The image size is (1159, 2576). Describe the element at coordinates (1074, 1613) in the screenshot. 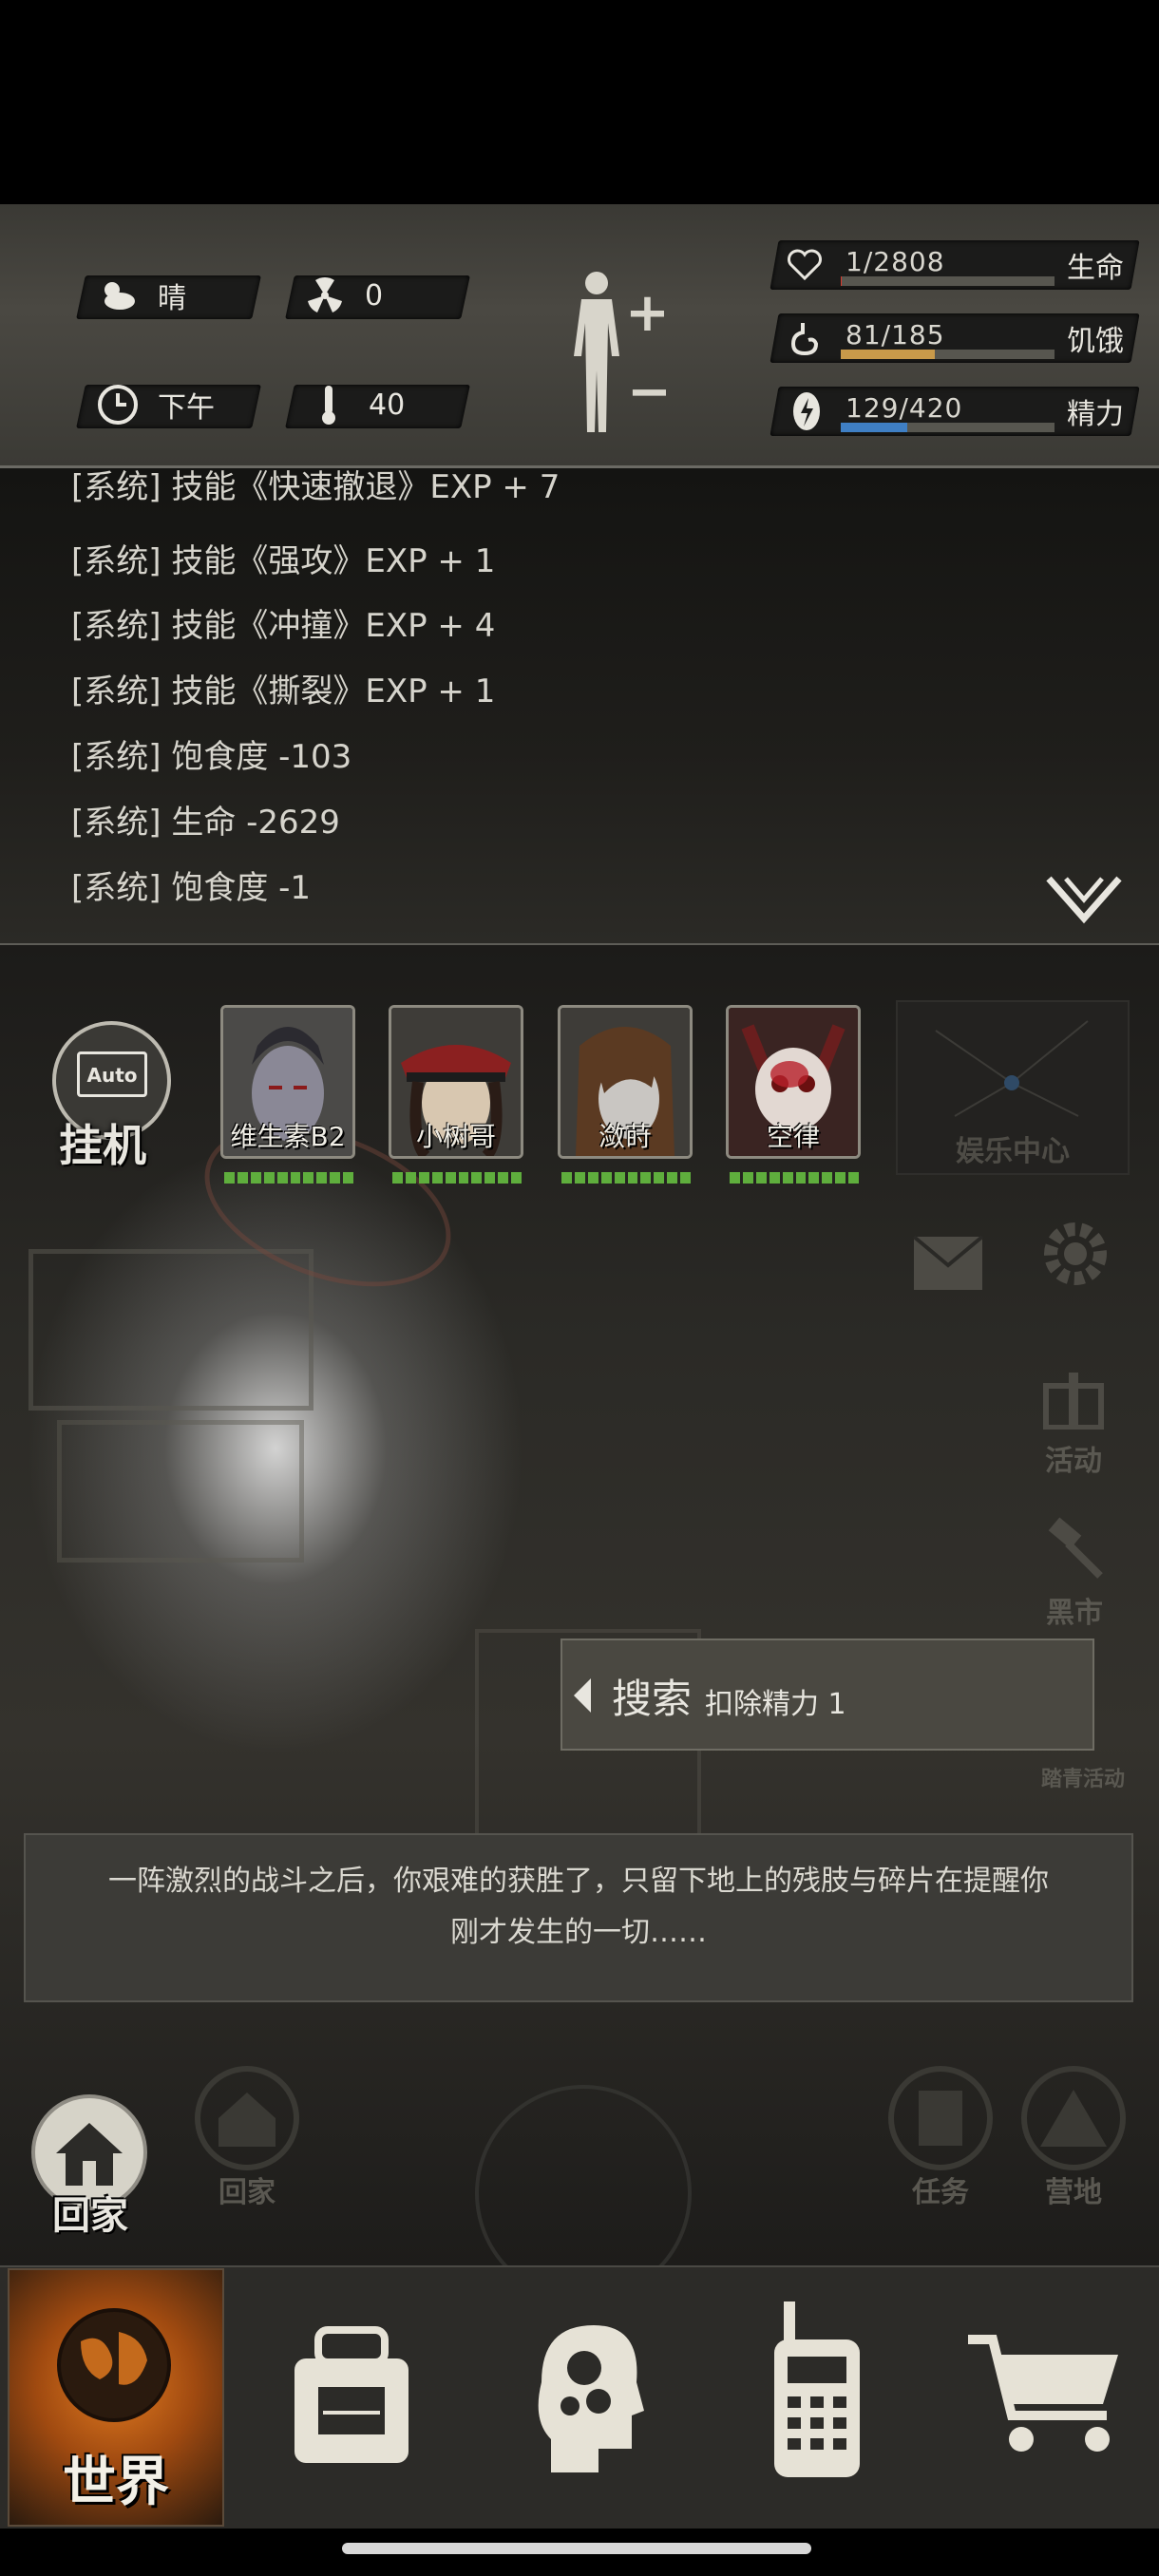

I see `black-market-label: 黑市` at that location.